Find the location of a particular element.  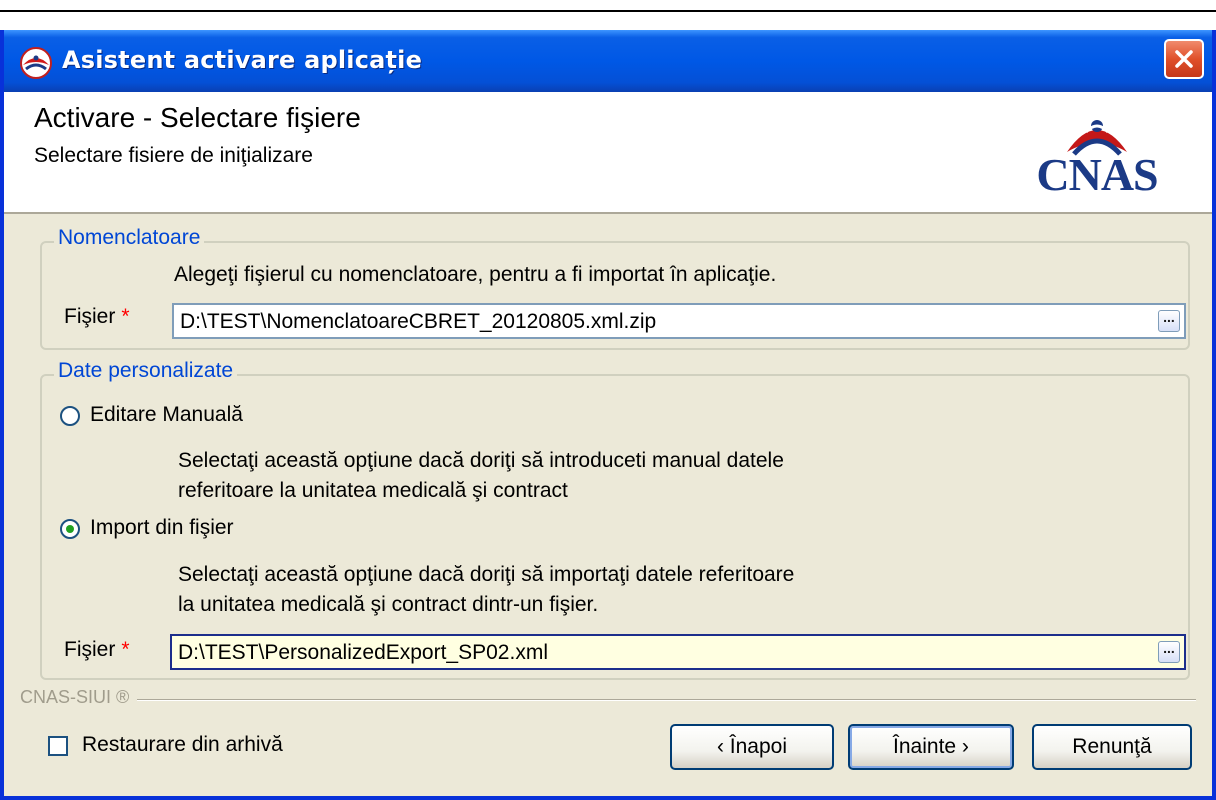

window-title: Asistent activare aplicație is located at coordinates (242, 60).